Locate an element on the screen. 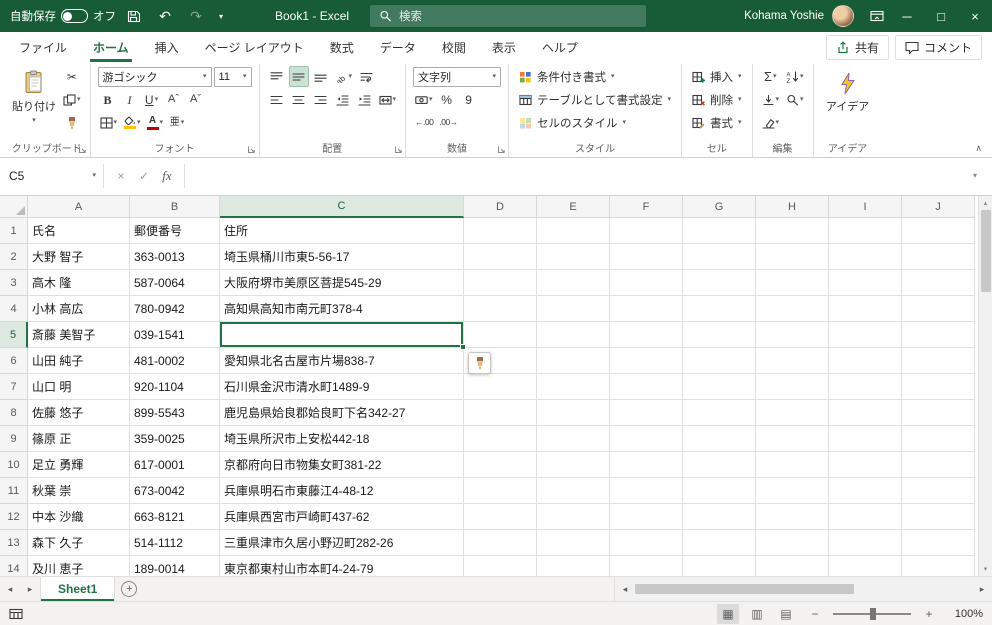 This screenshot has width=992, height=625. cell-E6 is located at coordinates (573, 361).